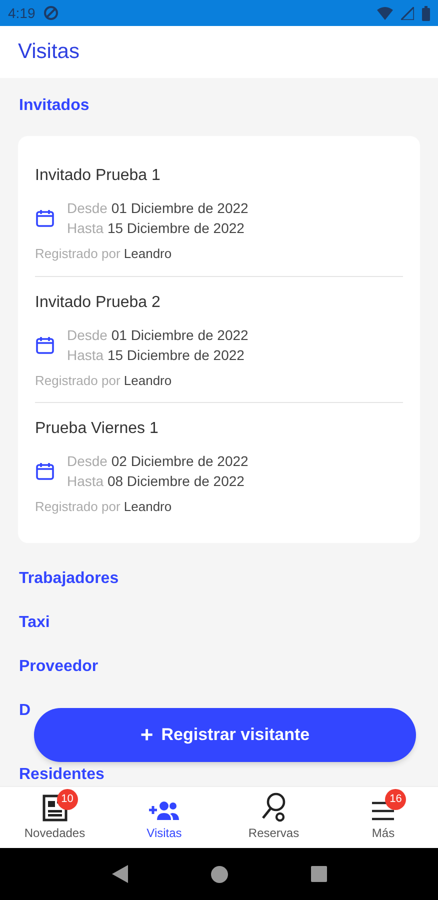 This screenshot has width=438, height=900. I want to click on home-icon, so click(219, 874).